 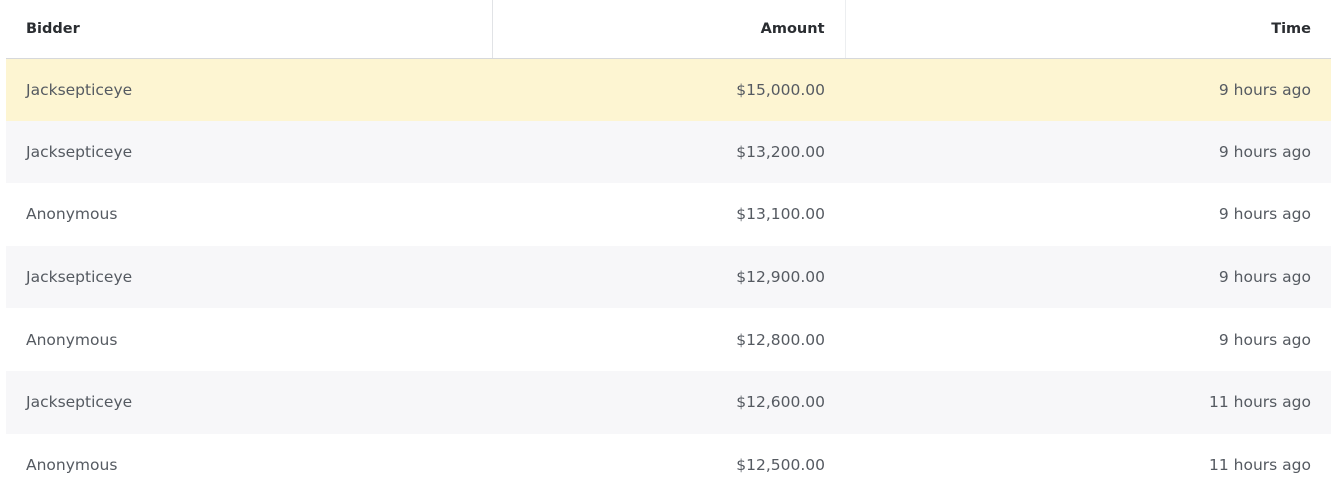 I want to click on amount-cell: $12,900.00, so click(x=780, y=277).